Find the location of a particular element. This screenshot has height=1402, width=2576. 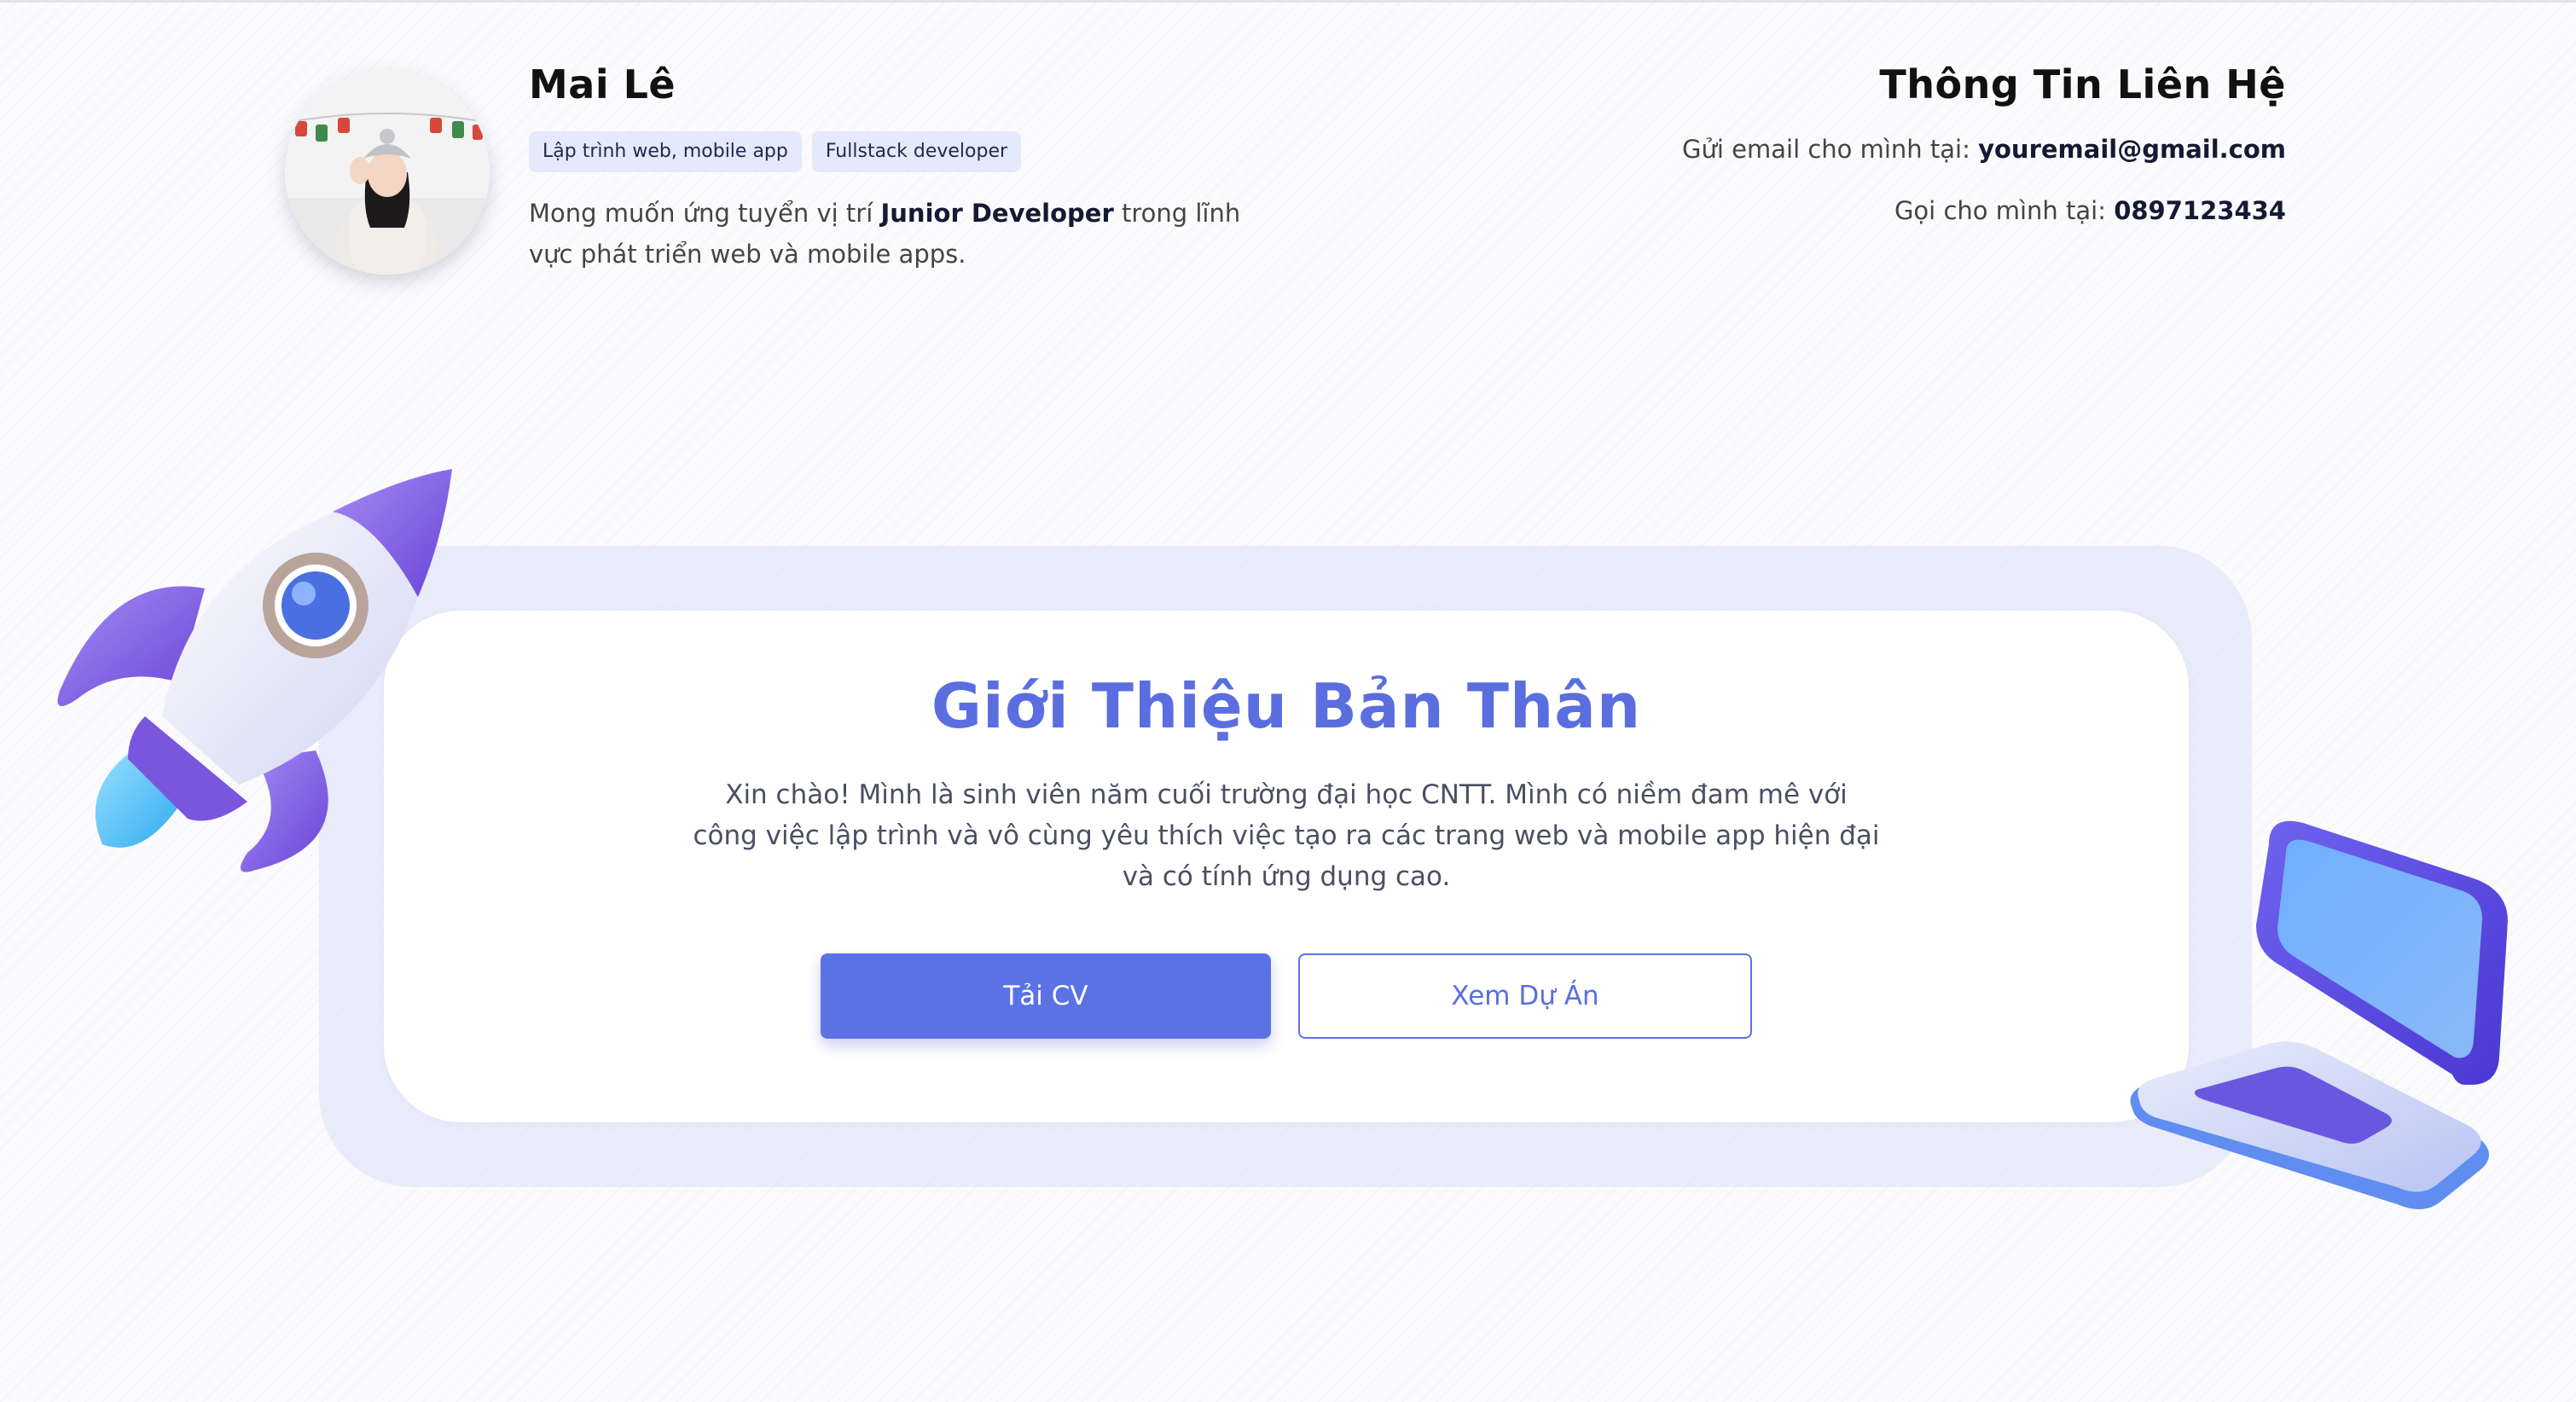

avatar is located at coordinates (387, 172).